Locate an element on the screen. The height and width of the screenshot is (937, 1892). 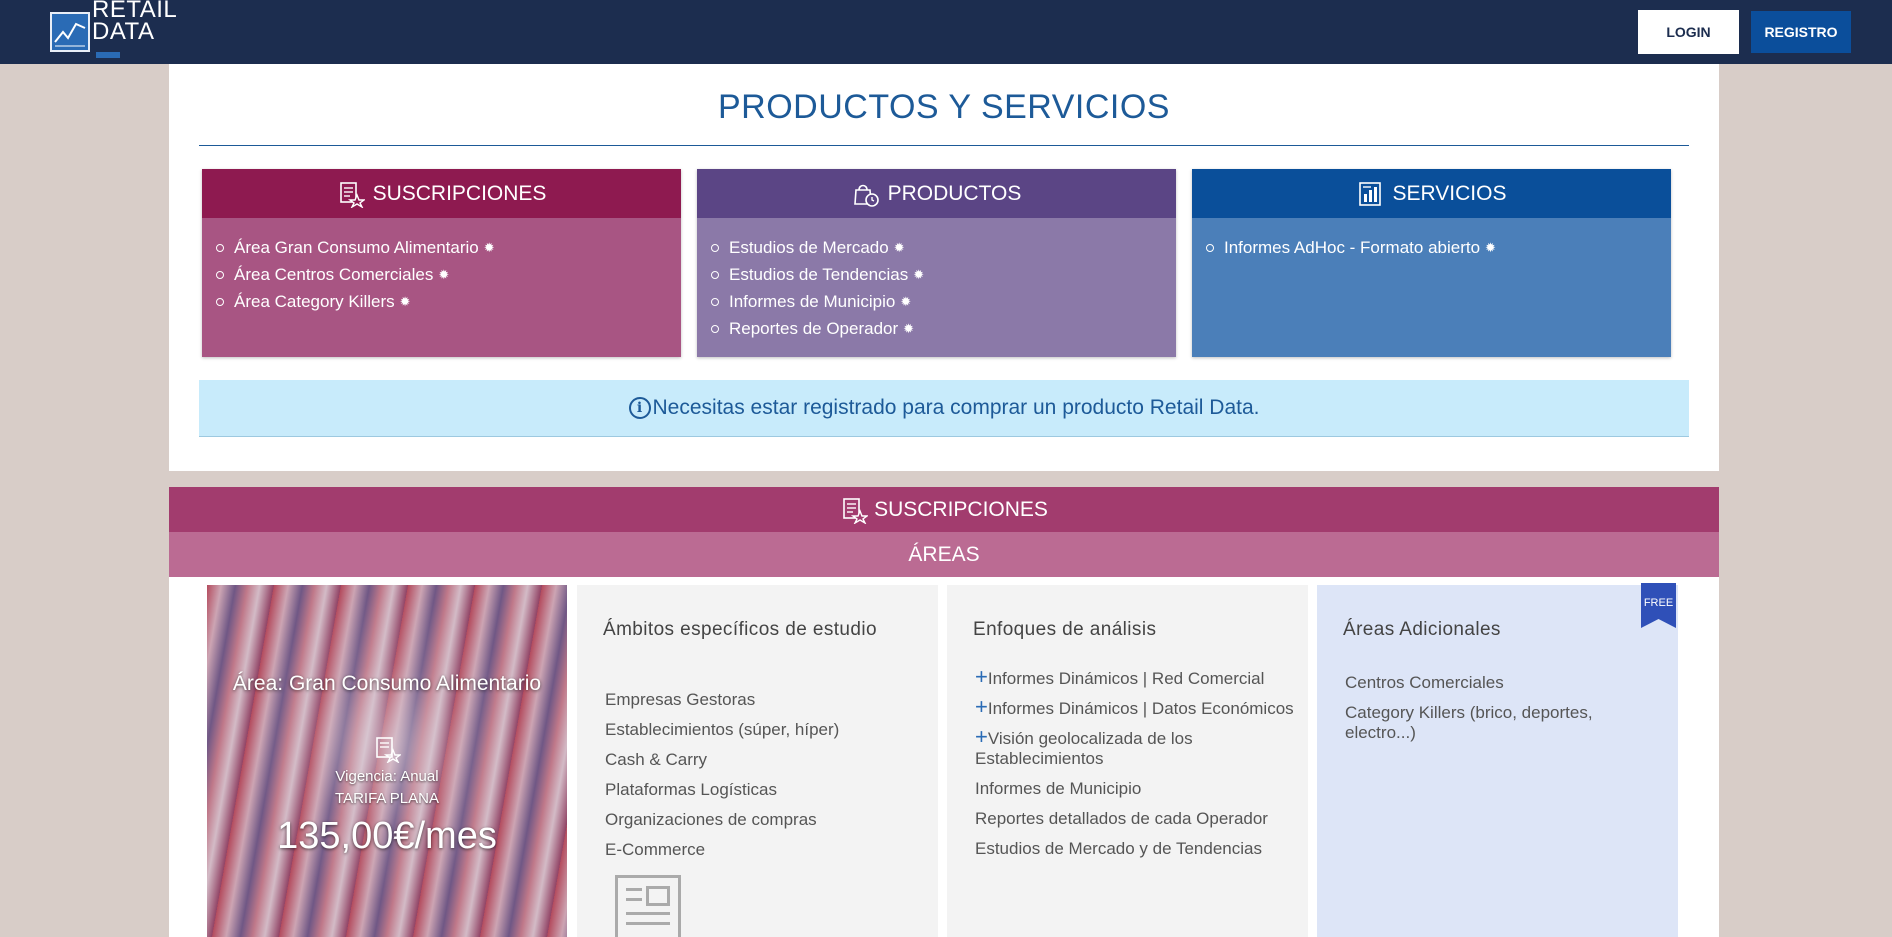
list-item: Estudios de Mercado ✹ is located at coordinates (943, 247).